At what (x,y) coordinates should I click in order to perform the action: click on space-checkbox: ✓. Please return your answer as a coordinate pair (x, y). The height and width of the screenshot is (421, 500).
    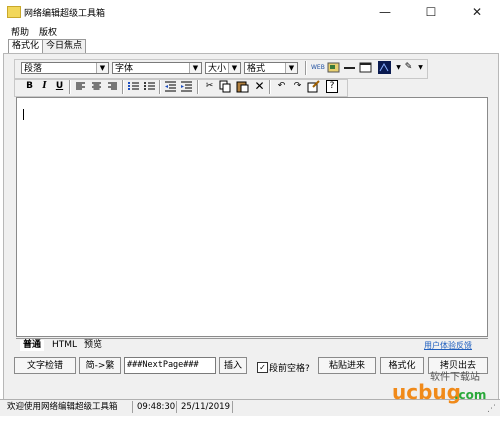
    Looking at the image, I should click on (262, 367).